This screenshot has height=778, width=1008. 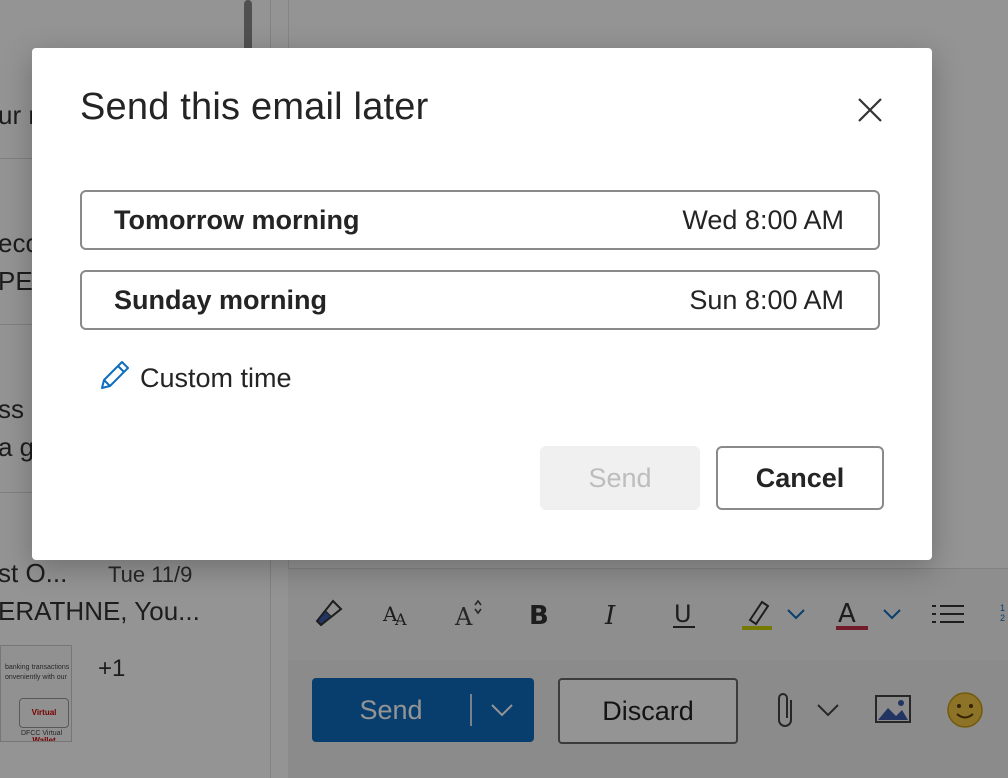 I want to click on dialog-send-button: Send, so click(x=620, y=478).